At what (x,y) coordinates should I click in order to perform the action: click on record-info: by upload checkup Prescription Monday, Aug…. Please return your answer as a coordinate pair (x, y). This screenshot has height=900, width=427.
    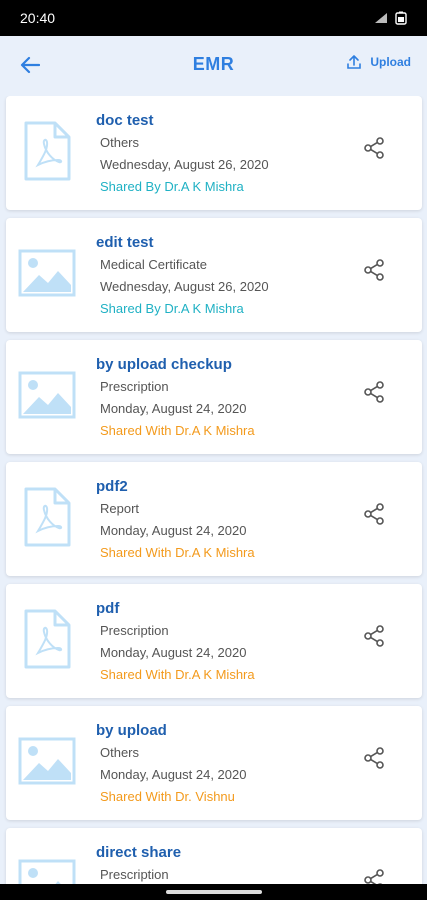
    Looking at the image, I should click on (175, 398).